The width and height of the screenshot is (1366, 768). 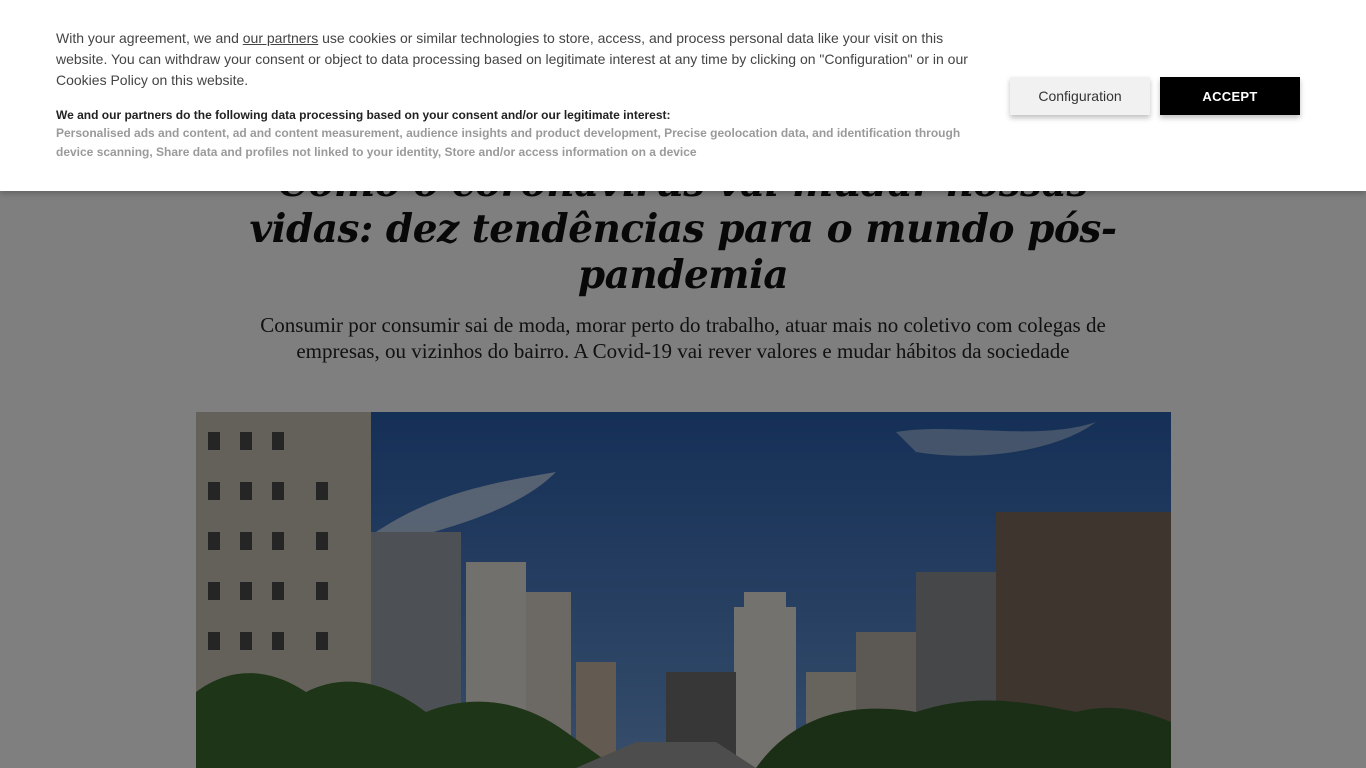 What do you see at coordinates (1080, 96) in the screenshot?
I see `configuration-button: Configuration` at bounding box center [1080, 96].